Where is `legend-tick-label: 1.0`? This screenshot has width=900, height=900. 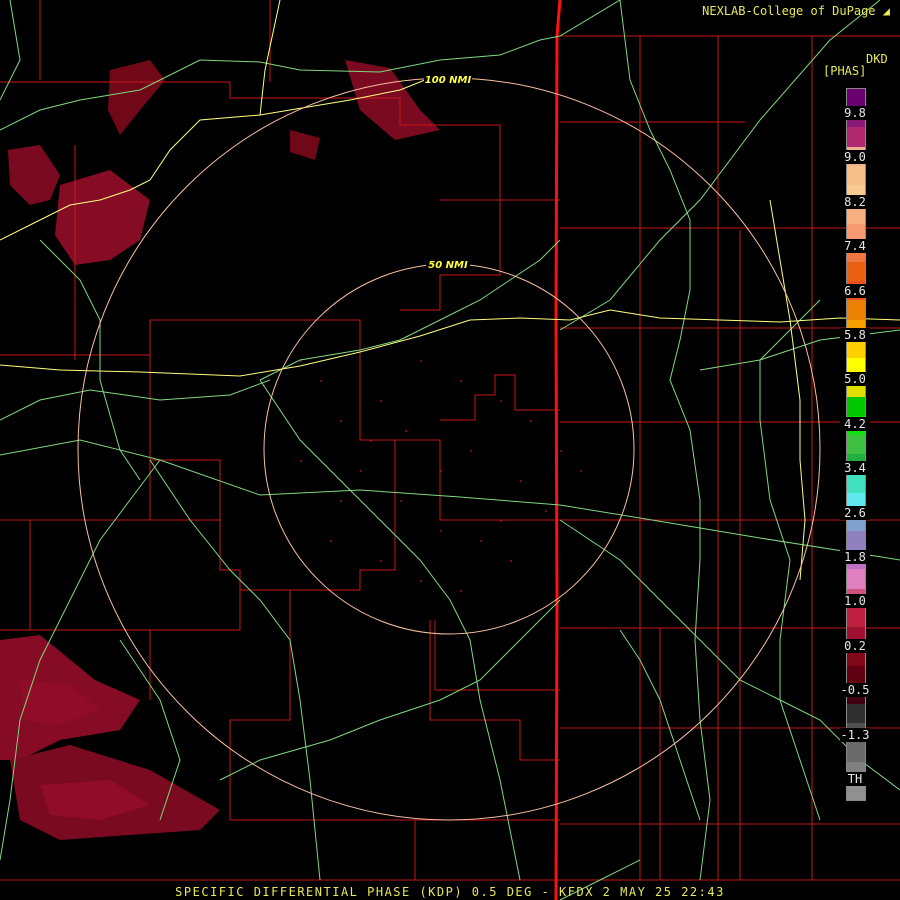 legend-tick-label: 1.0 is located at coordinates (855, 601).